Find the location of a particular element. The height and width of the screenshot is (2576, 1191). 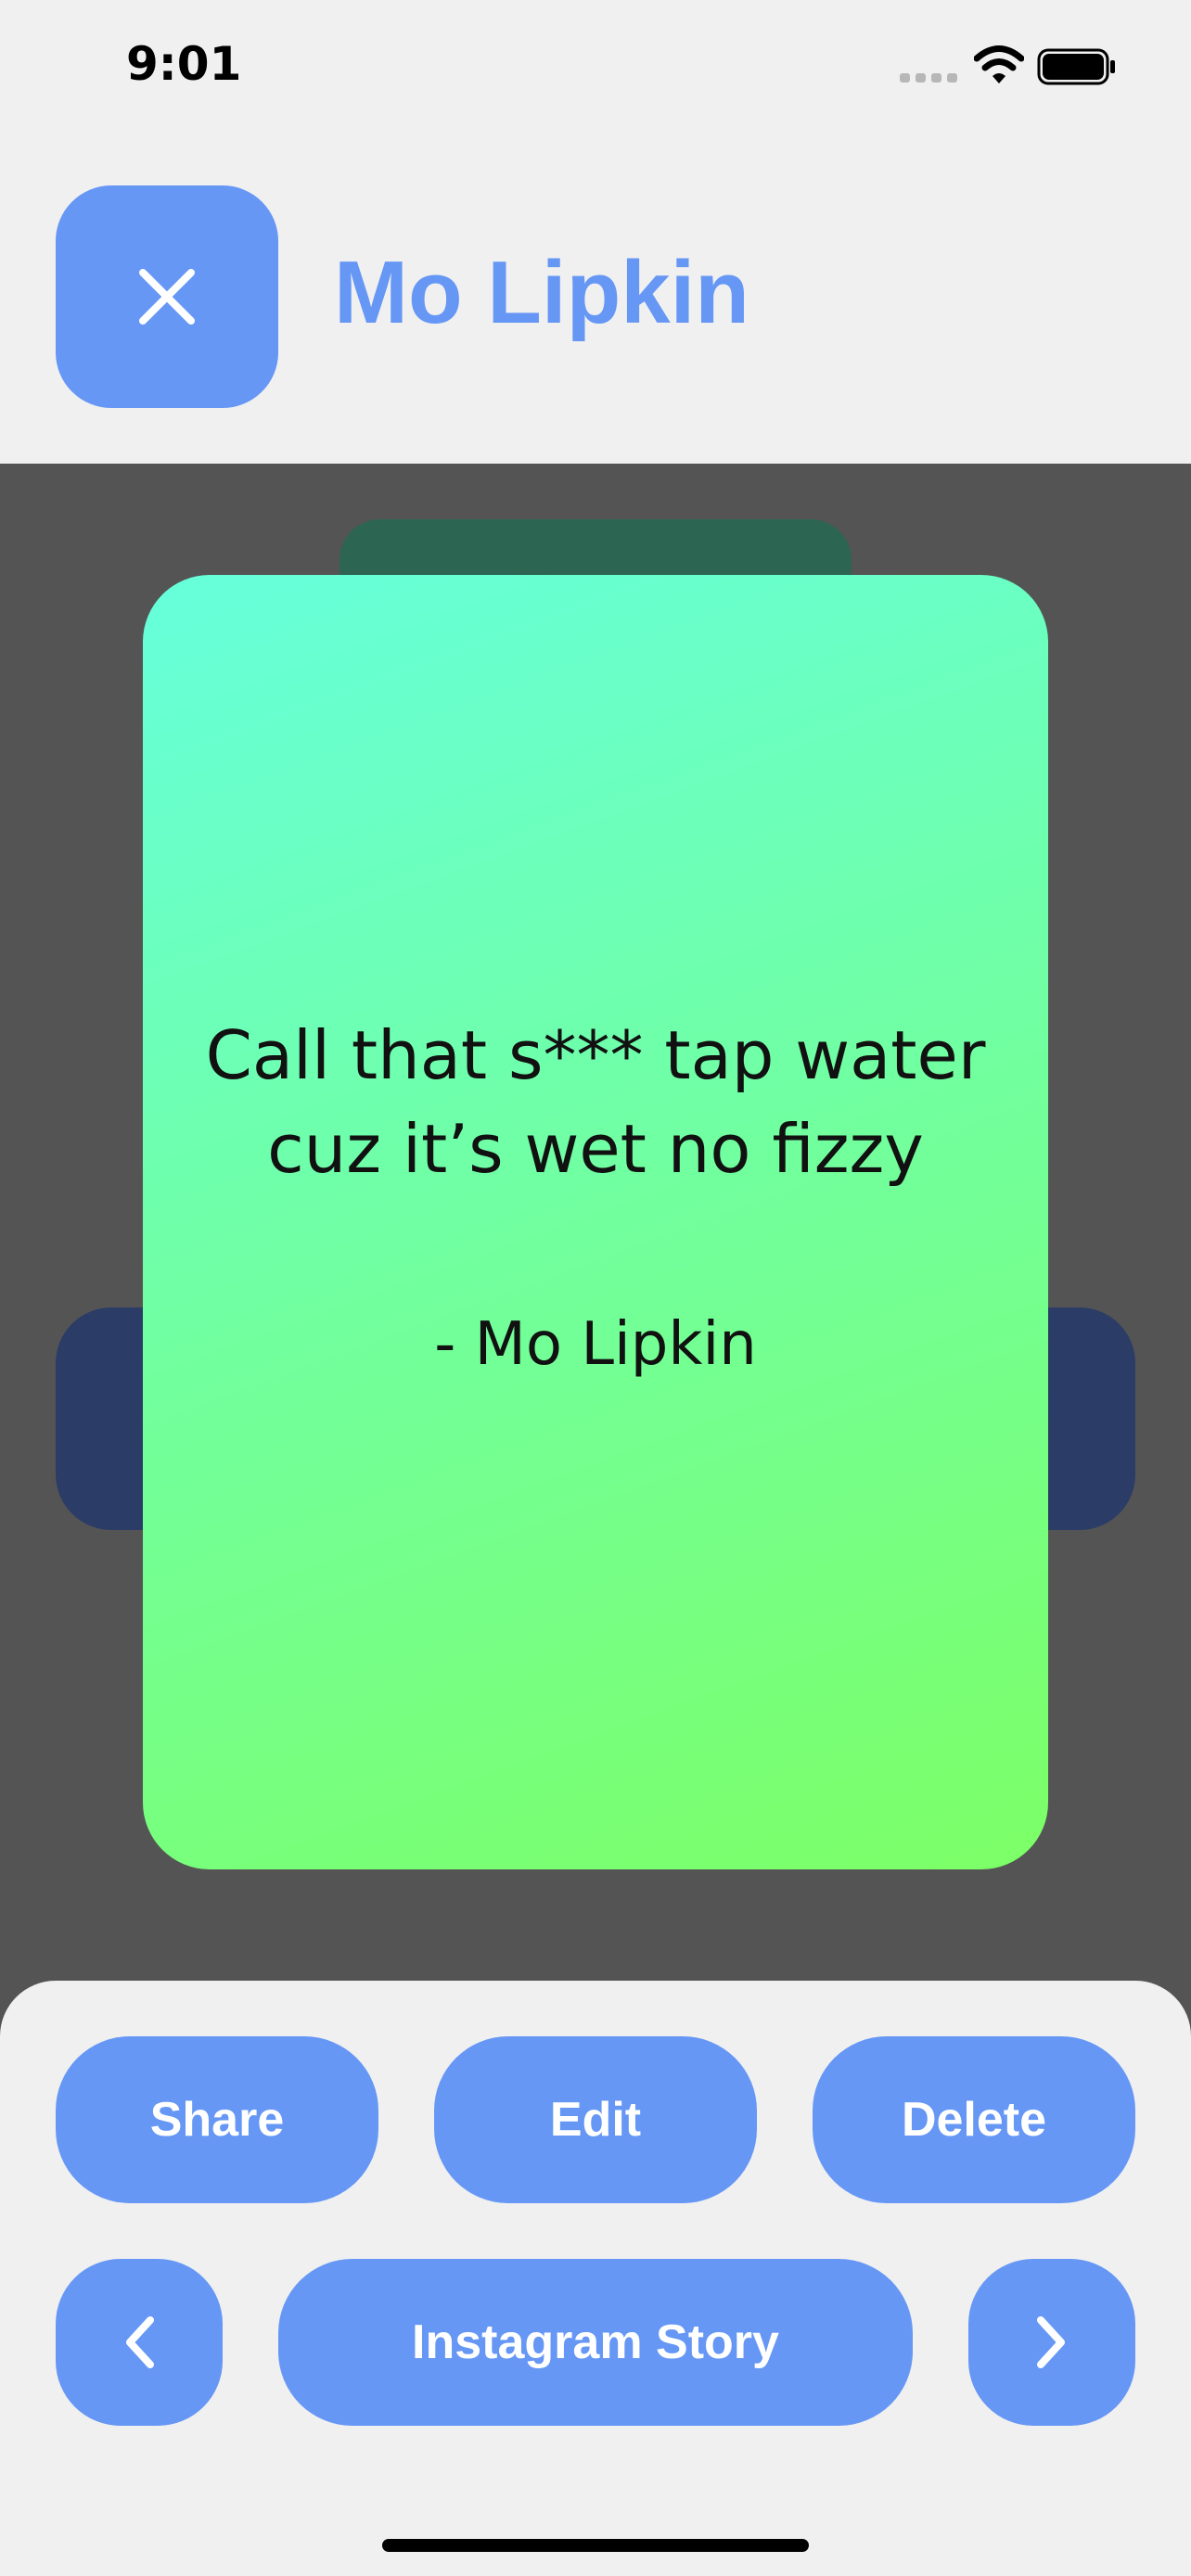

close-button is located at coordinates (167, 296).